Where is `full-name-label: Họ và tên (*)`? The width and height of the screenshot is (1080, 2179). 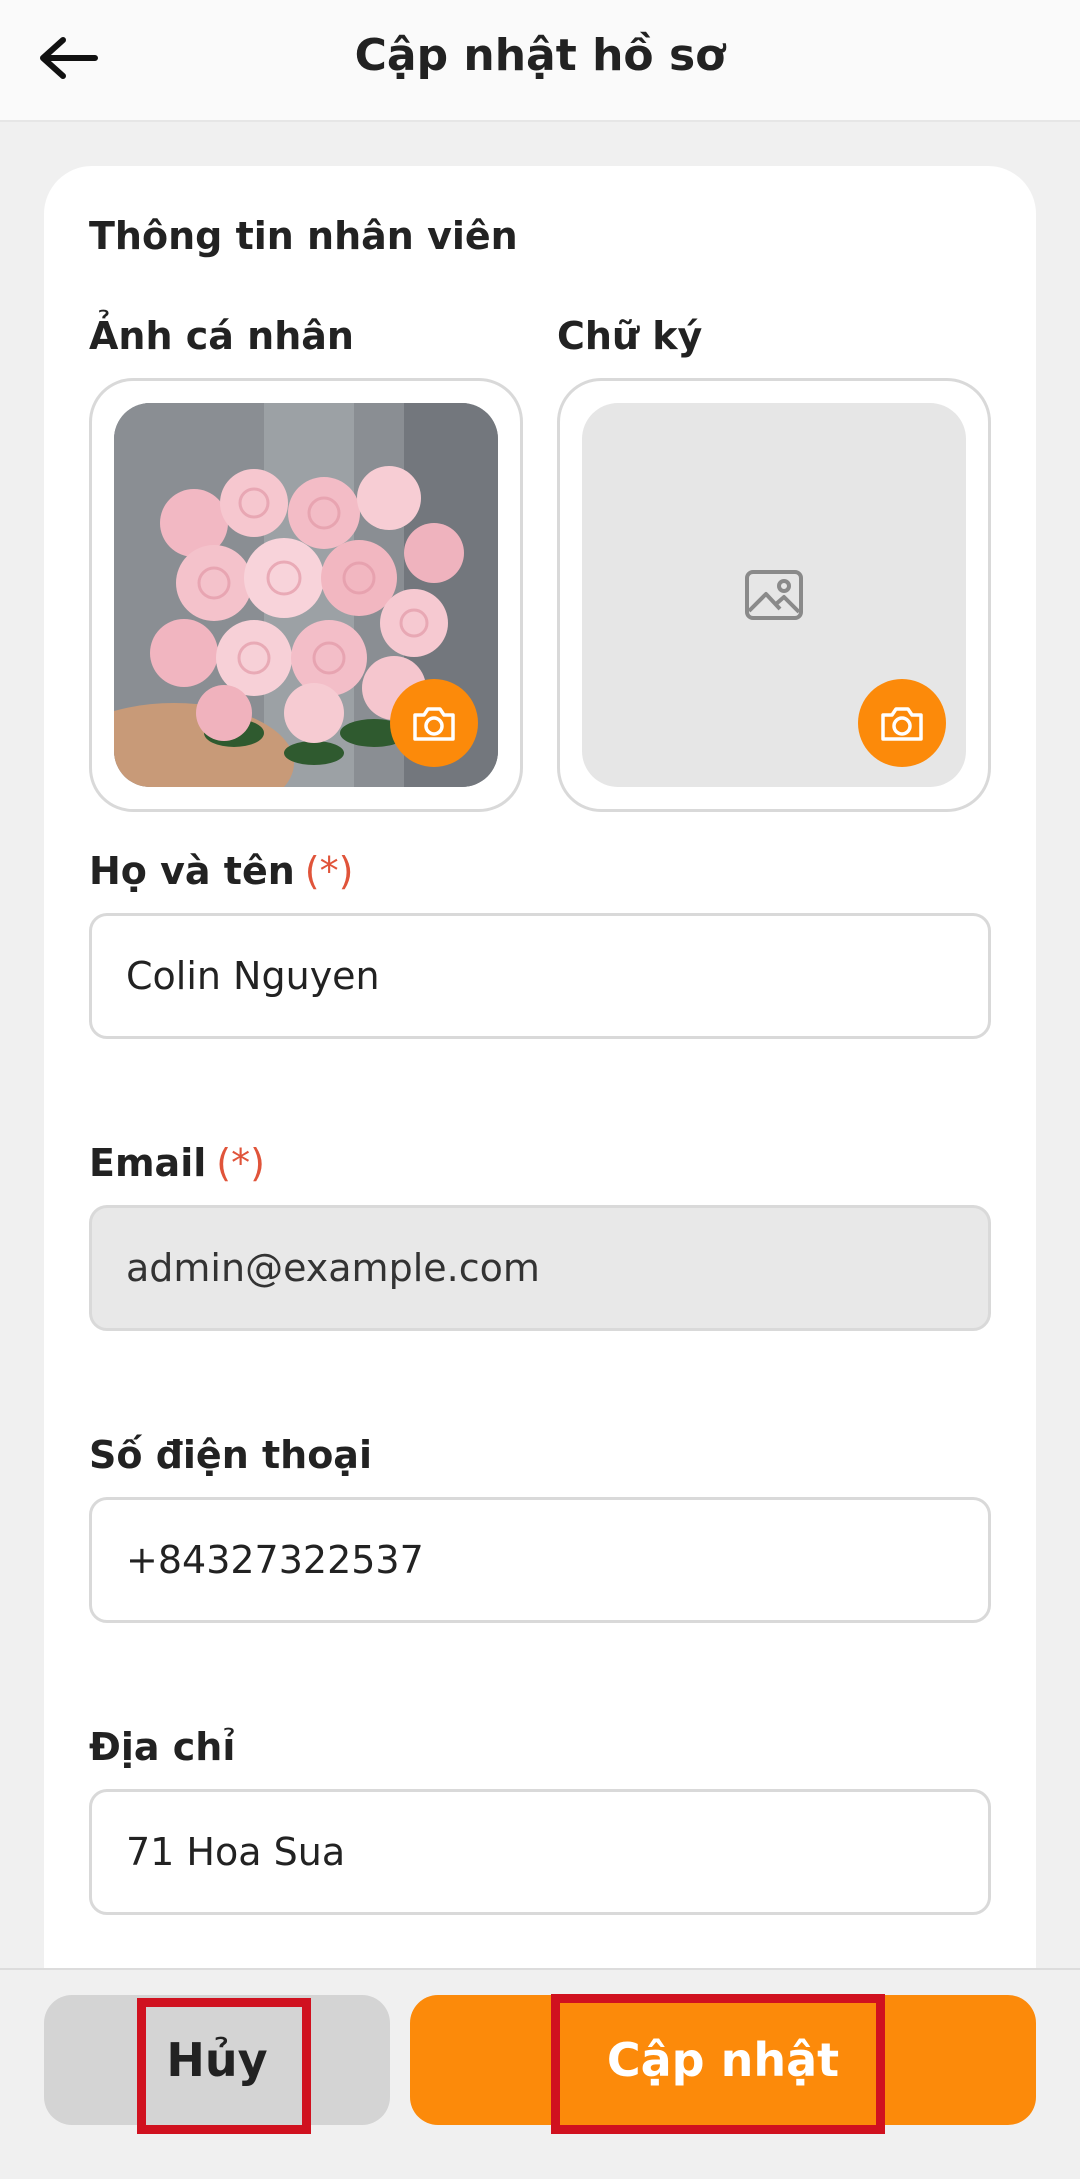
full-name-label: Họ và tên (*) is located at coordinates (221, 871).